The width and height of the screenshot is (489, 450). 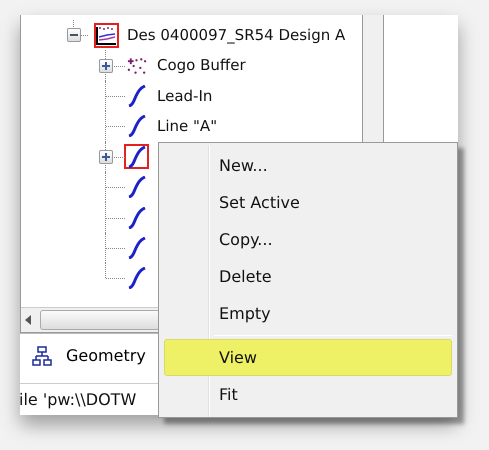 I want to click on points-icon, so click(x=136, y=66).